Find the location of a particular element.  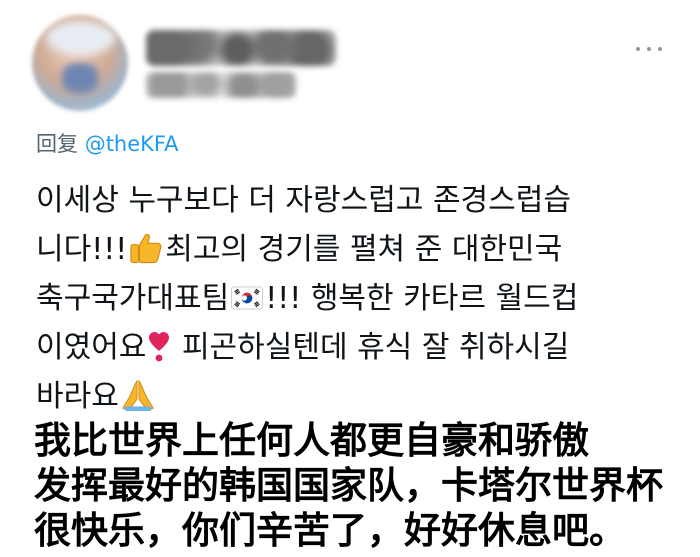

author-avatar is located at coordinates (80, 63).